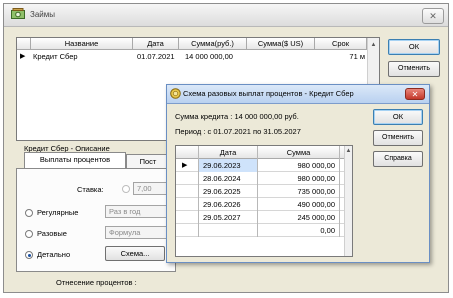 Image resolution: width=453 pixels, height=298 pixels. I want to click on regular-frequency-field: Раз в год, so click(139, 211).